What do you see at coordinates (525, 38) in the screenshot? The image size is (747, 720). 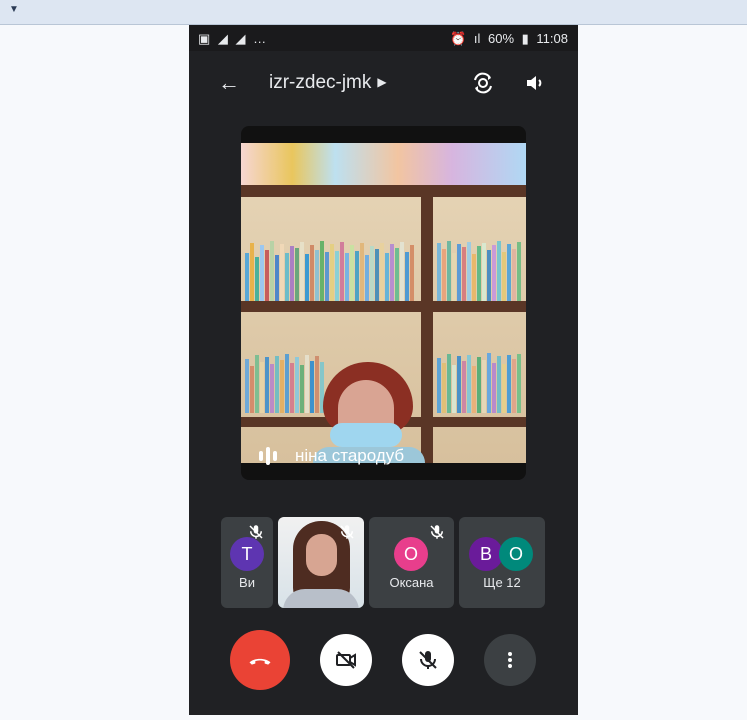 I see `battery-icon: ▮` at bounding box center [525, 38].